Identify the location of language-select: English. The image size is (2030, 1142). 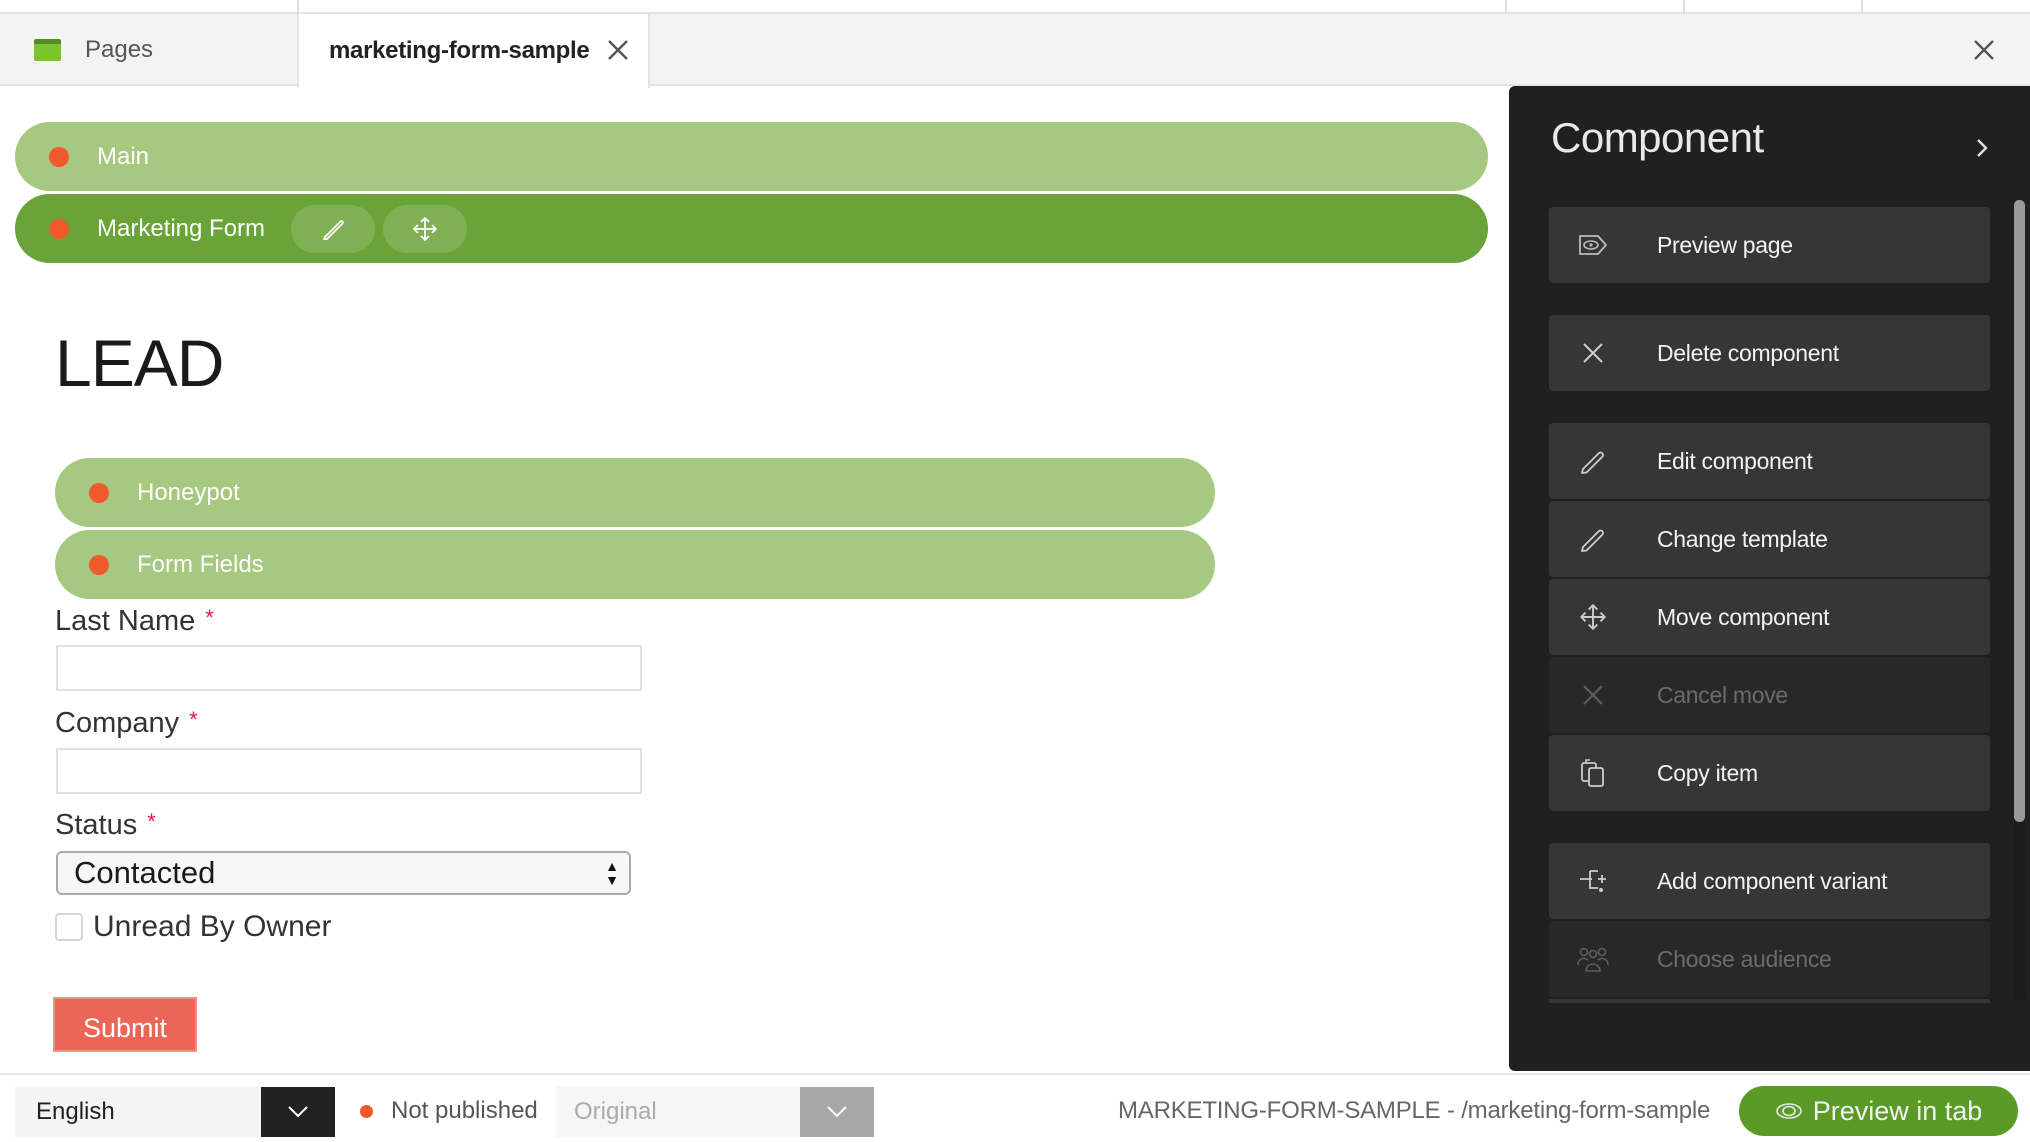
(175, 1112).